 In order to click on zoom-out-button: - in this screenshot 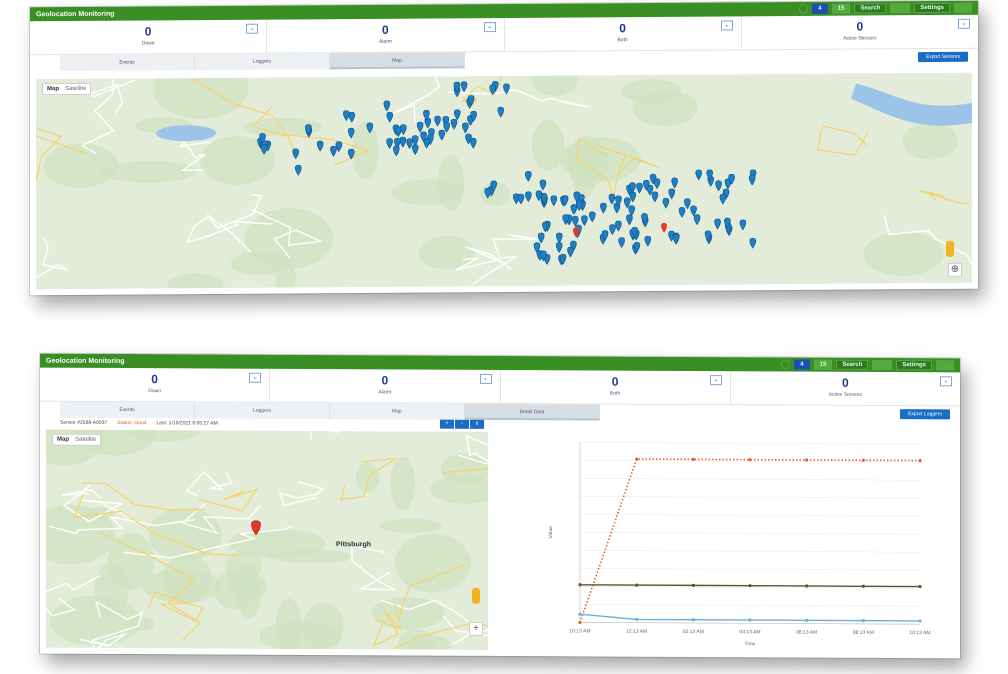, I will do `click(462, 424)`.